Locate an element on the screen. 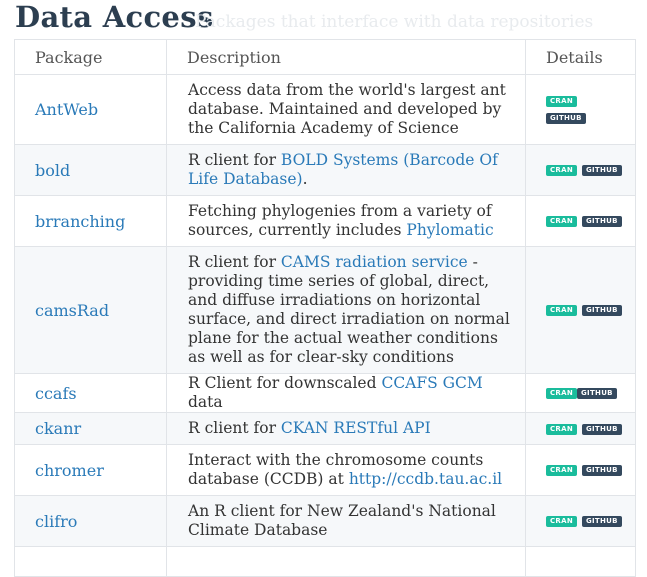 This screenshot has height=577, width=647. page-title: Data Access is located at coordinates (114, 17).